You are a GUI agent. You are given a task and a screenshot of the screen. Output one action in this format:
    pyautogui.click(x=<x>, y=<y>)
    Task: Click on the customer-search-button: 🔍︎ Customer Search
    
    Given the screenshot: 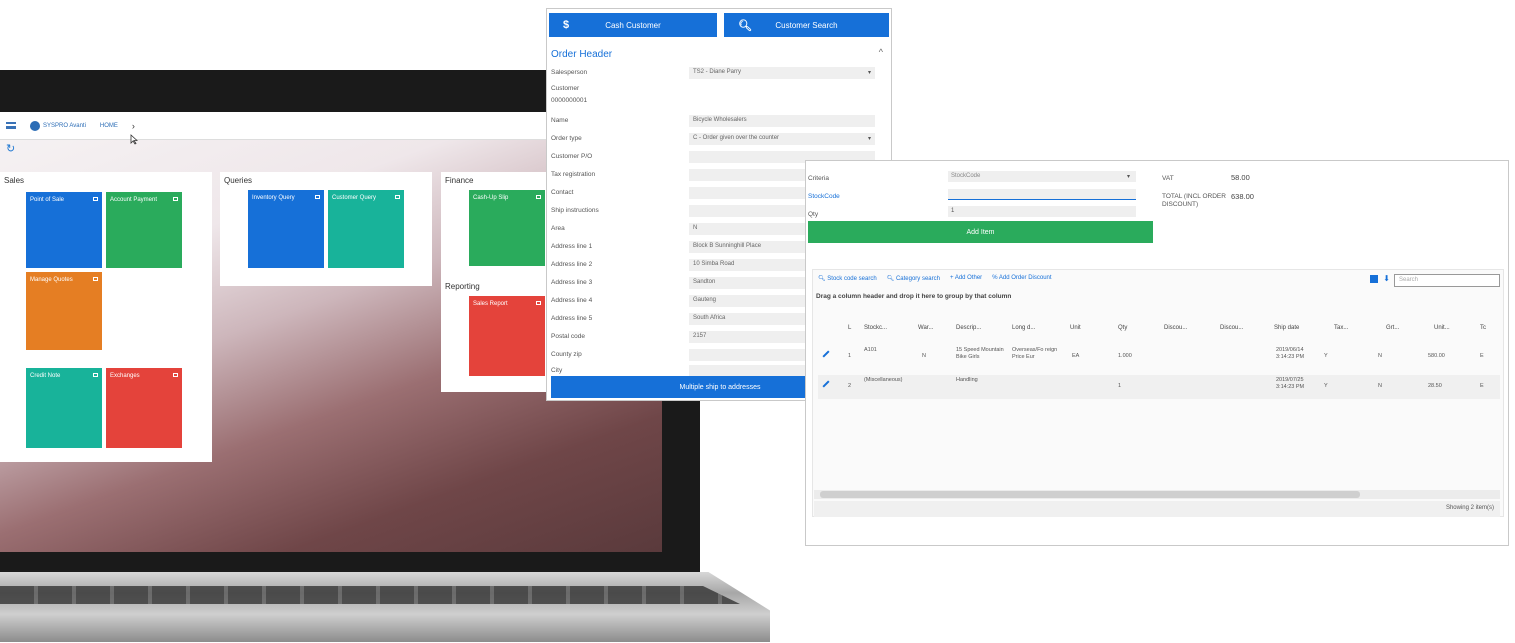 What is the action you would take?
    pyautogui.click(x=806, y=25)
    